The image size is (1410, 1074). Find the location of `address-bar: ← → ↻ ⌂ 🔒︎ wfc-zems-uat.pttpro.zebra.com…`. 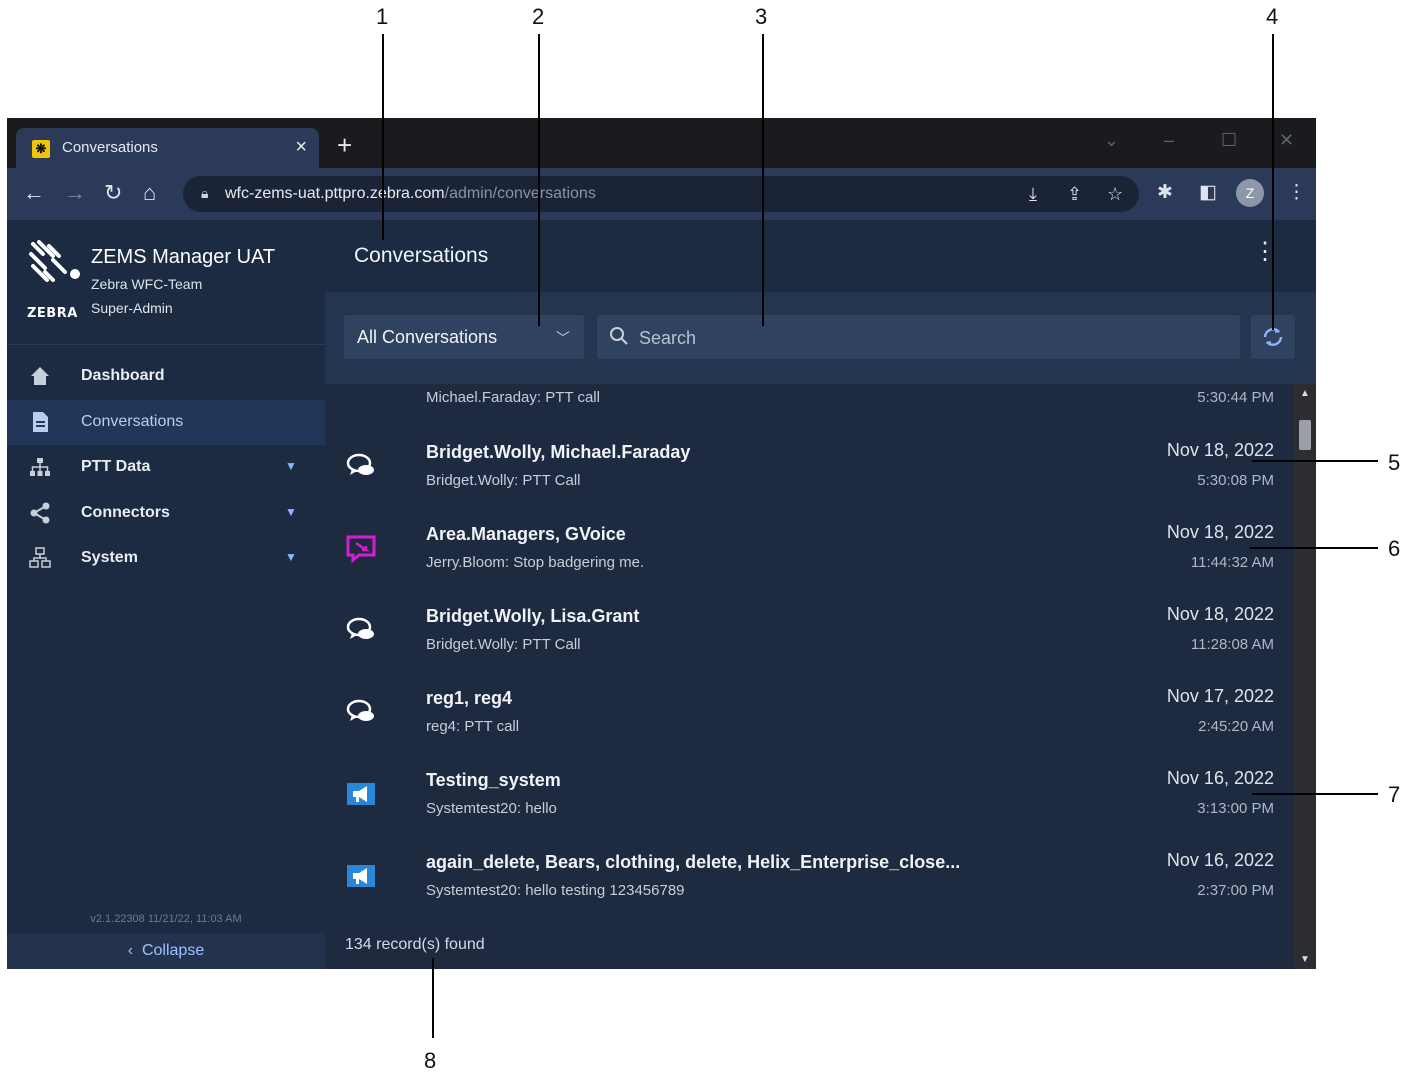

address-bar: ← → ↻ ⌂ 🔒︎ wfc-zems-uat.pttpro.zebra.com… is located at coordinates (661, 194).